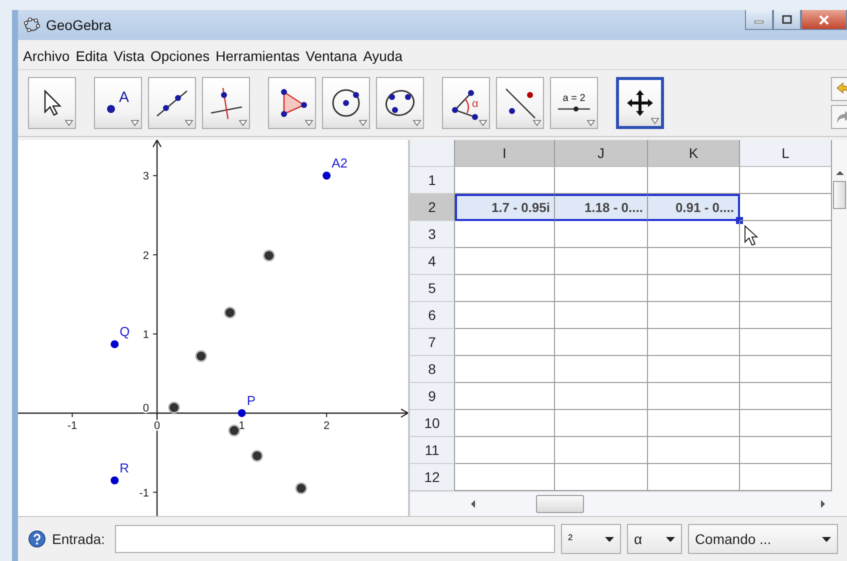  What do you see at coordinates (180, 56) in the screenshot?
I see `menu-item: Opciones` at bounding box center [180, 56].